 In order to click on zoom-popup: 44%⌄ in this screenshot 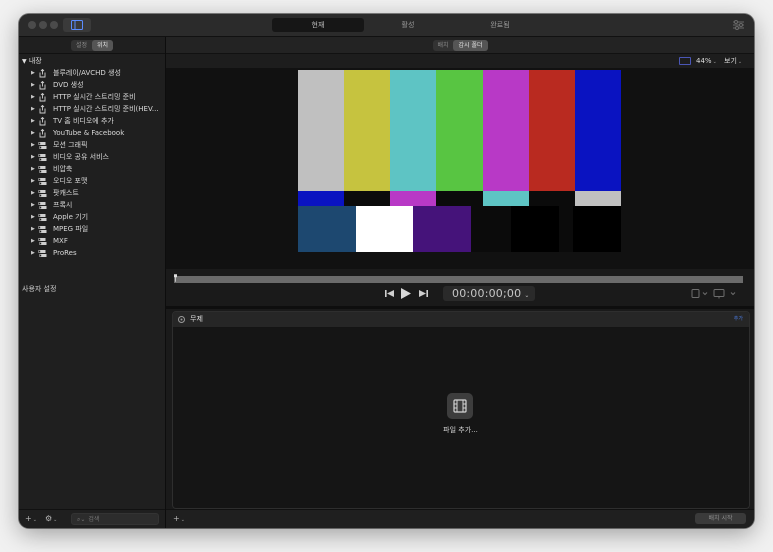, I will do `click(706, 61)`.